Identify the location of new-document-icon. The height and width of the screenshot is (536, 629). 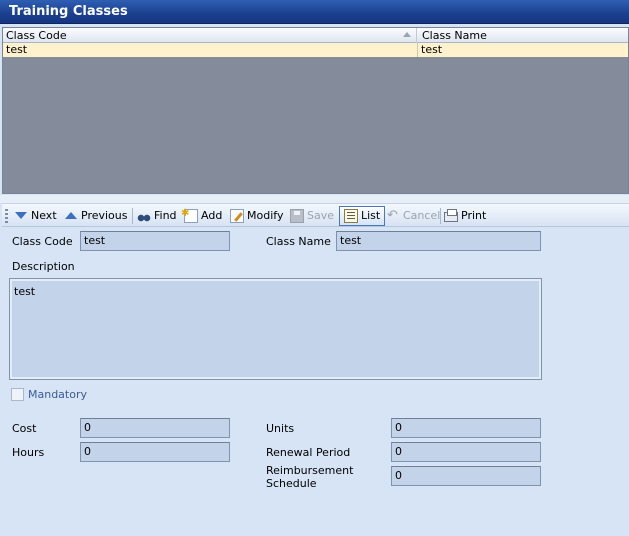
(189, 214).